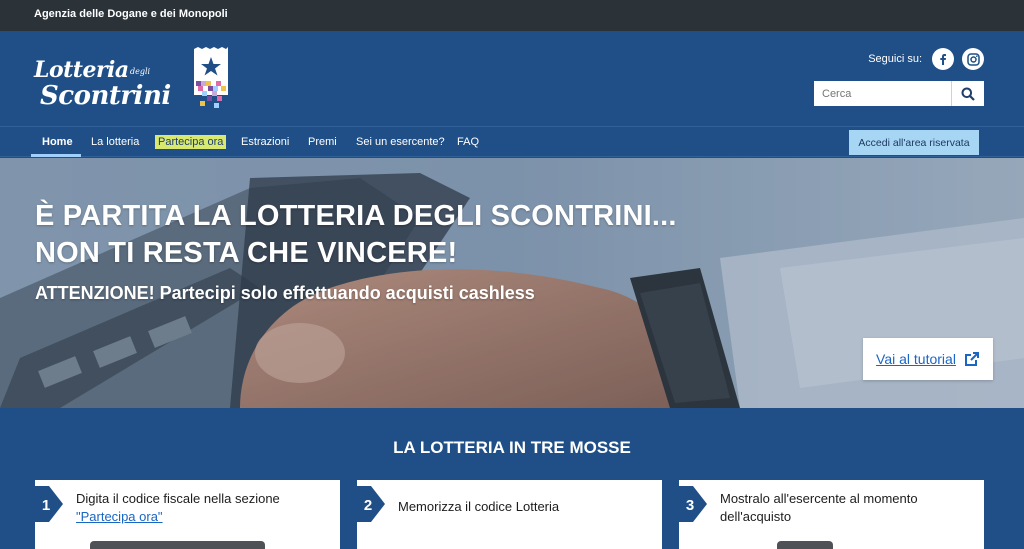  I want to click on top-bar: Agenzia delle Dogane e dei Monopoli, so click(512, 15).